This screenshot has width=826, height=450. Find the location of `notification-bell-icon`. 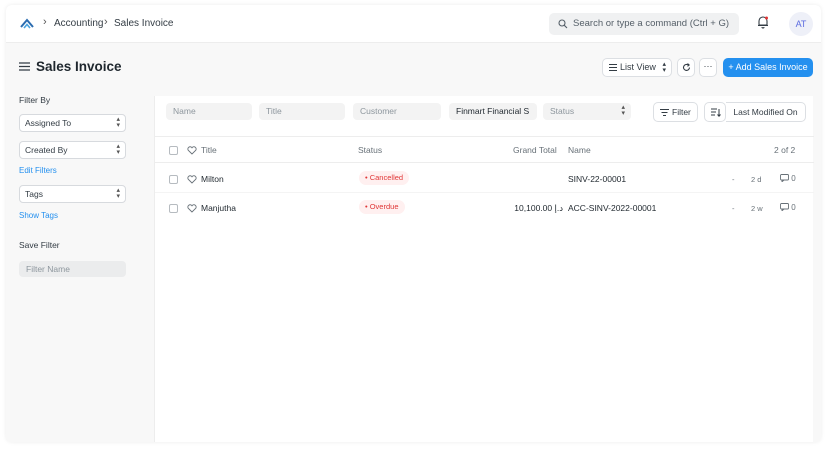

notification-bell-icon is located at coordinates (763, 22).